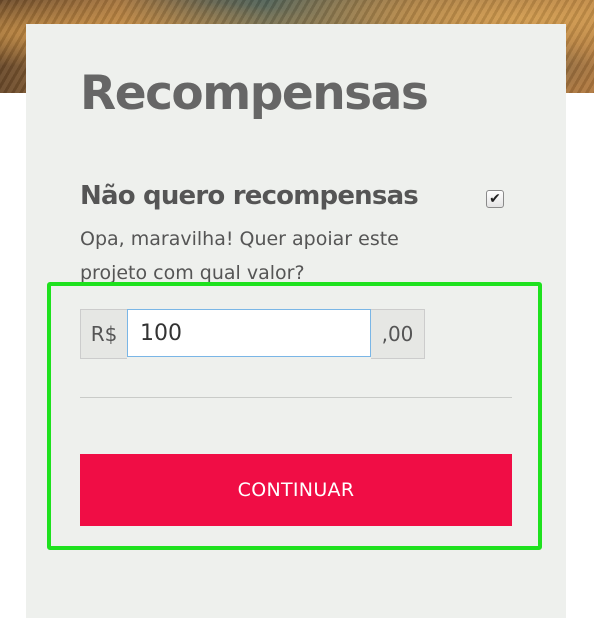 The height and width of the screenshot is (618, 594). What do you see at coordinates (296, 490) in the screenshot?
I see `continue-button: CONTINUAR` at bounding box center [296, 490].